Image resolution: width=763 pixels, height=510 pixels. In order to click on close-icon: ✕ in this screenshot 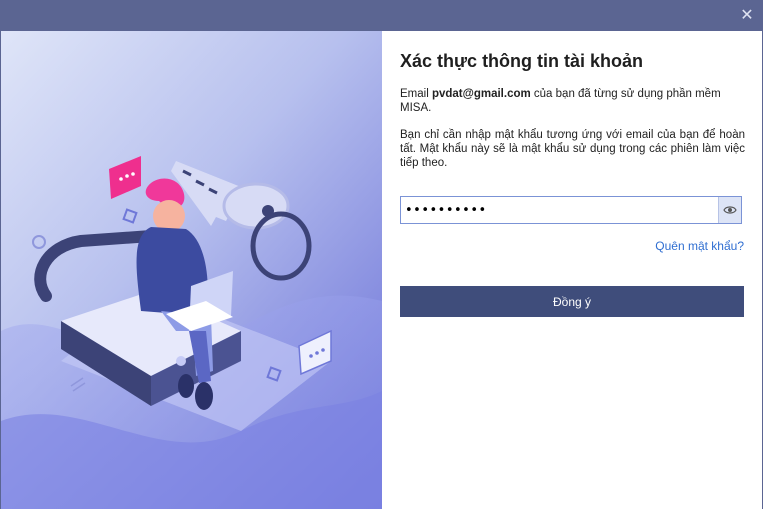, I will do `click(747, 16)`.